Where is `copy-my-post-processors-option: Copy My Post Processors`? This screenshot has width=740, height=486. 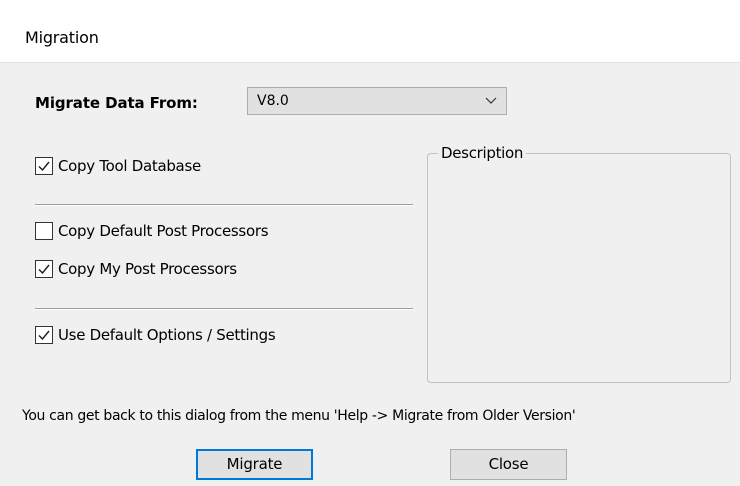 copy-my-post-processors-option: Copy My Post Processors is located at coordinates (136, 269).